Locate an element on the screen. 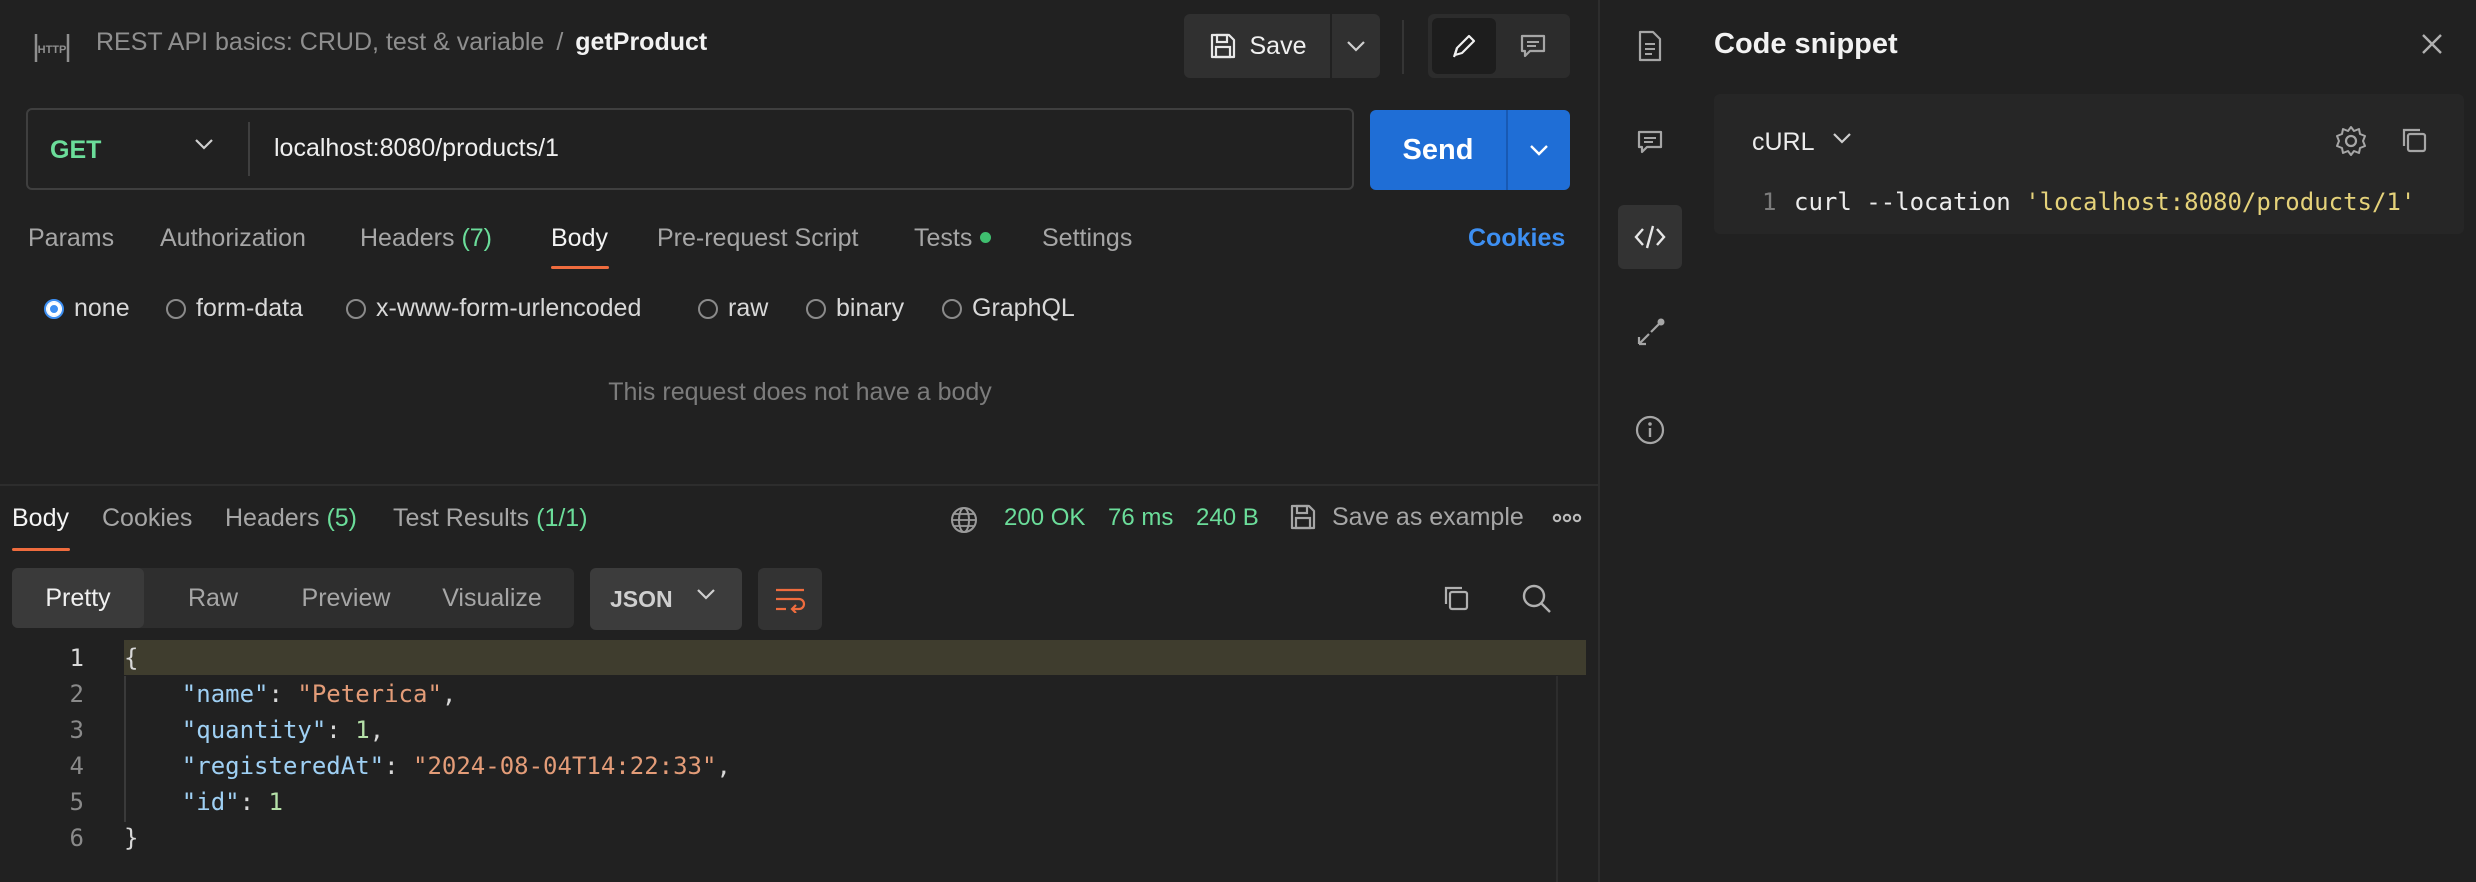 The width and height of the screenshot is (2476, 882). pencil-icon is located at coordinates (1464, 46).